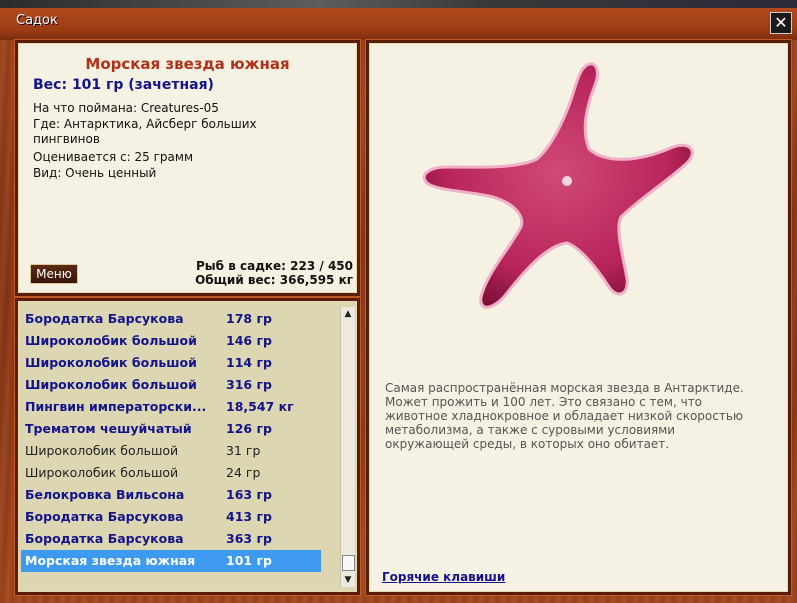  What do you see at coordinates (123, 85) in the screenshot?
I see `fish-weight: Вес: 101 гр (зачетная)` at bounding box center [123, 85].